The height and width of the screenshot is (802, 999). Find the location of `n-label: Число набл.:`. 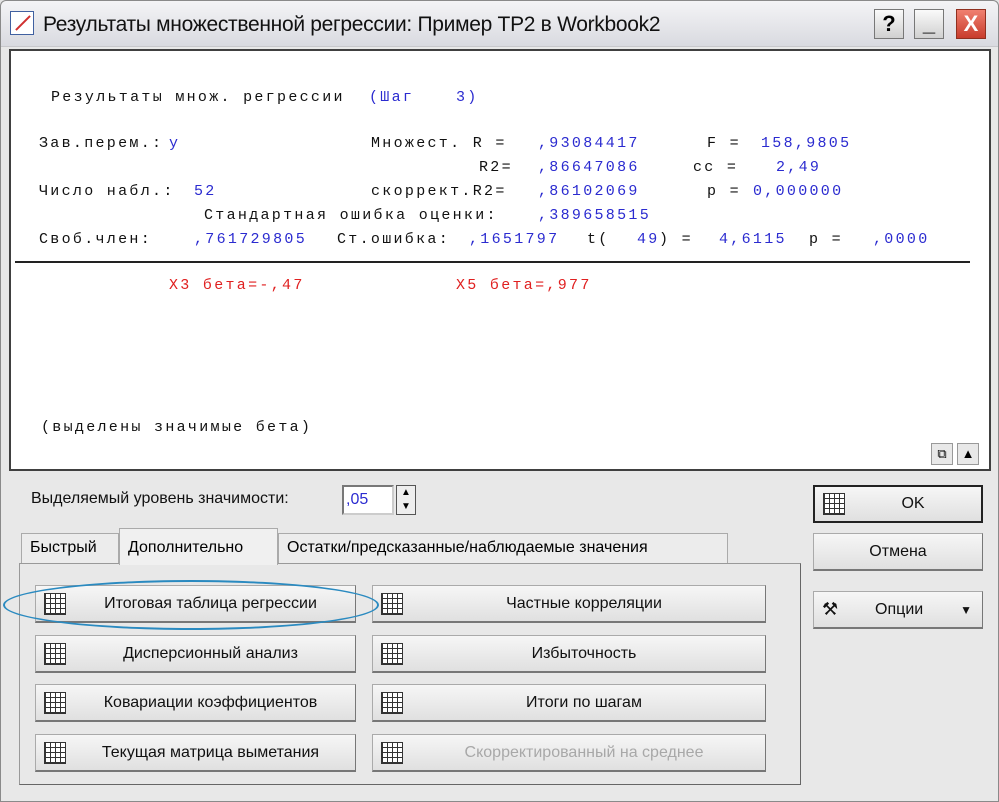

n-label: Число набл.: is located at coordinates (107, 191).